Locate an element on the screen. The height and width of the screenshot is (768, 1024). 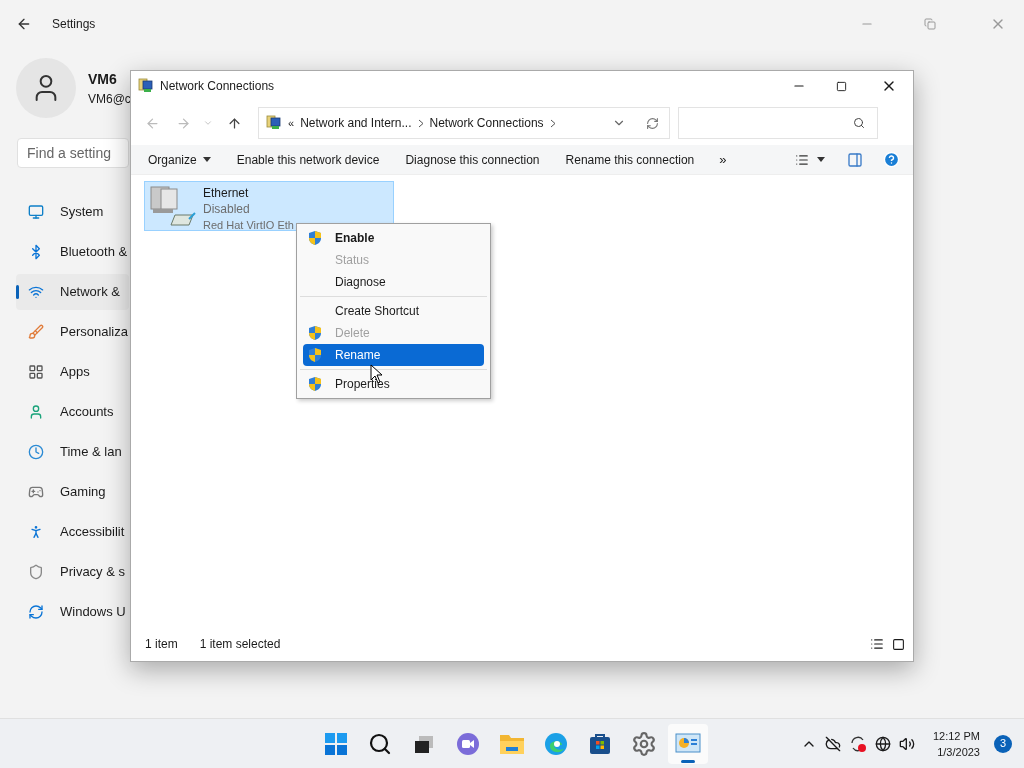
up-icon is located at coordinates (234, 123).